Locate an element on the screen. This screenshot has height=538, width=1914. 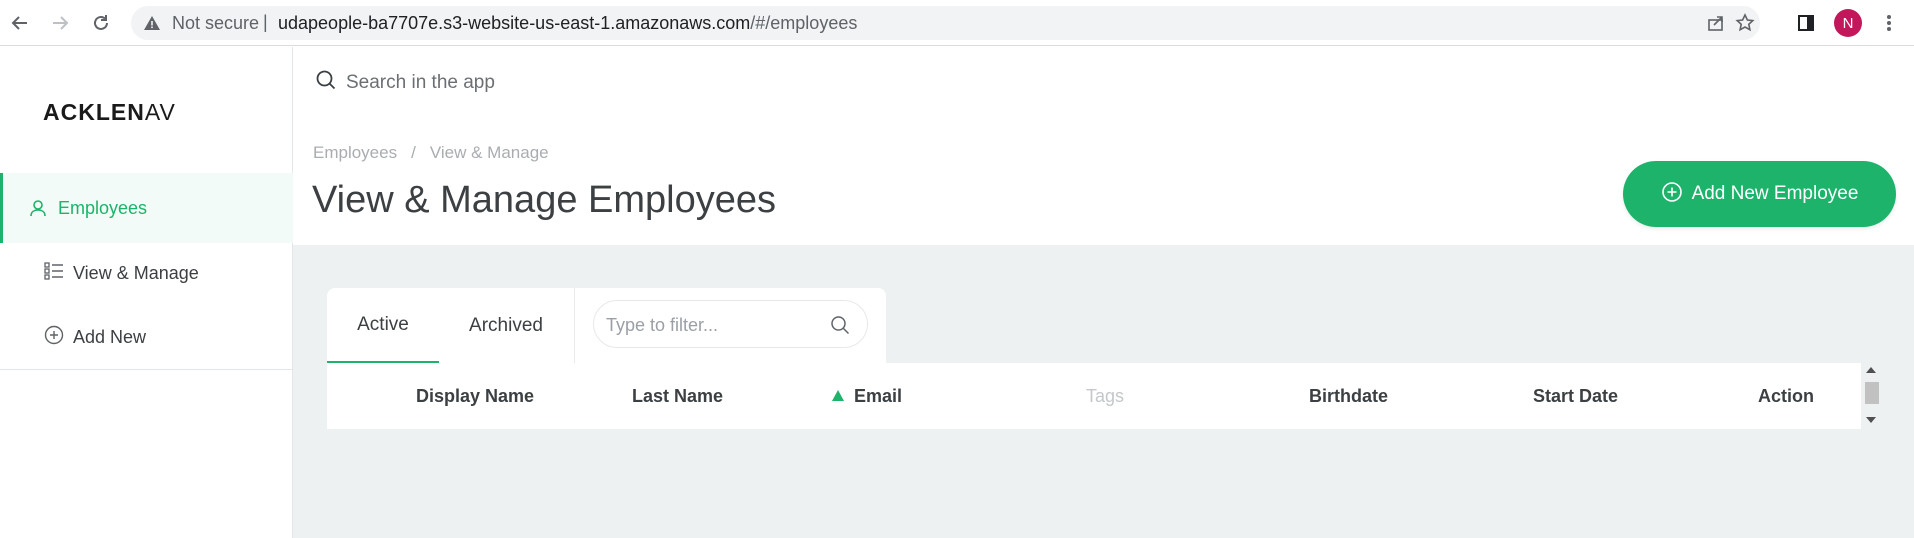
column-header-last-name: Last Name is located at coordinates (677, 396).